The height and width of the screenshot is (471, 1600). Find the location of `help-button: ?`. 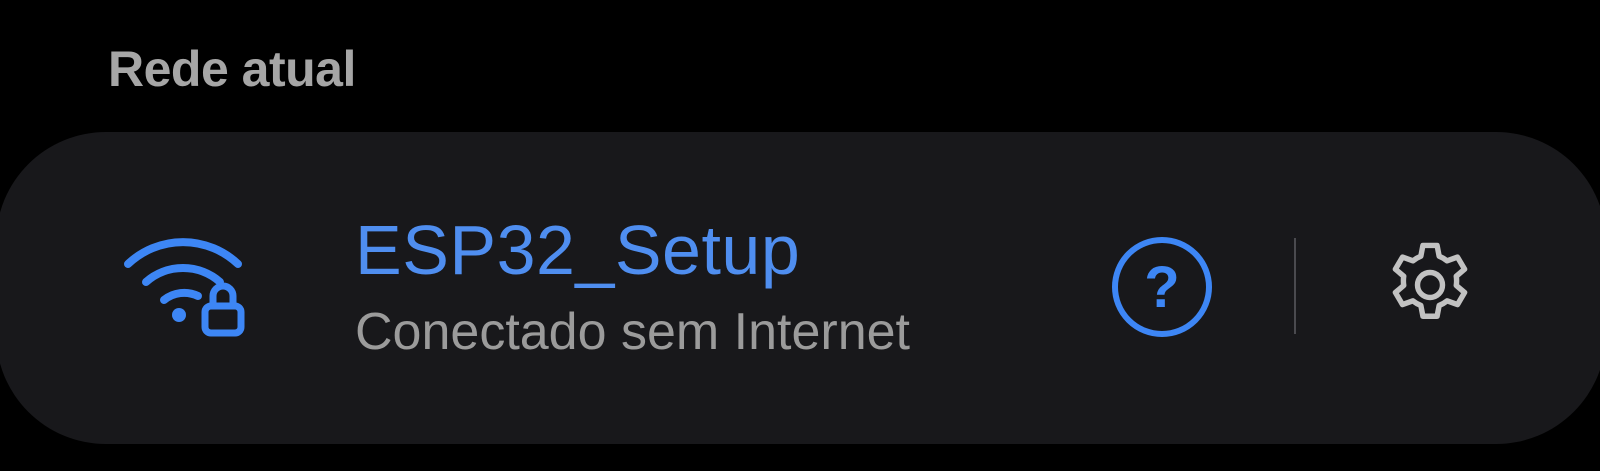

help-button: ? is located at coordinates (1162, 287).